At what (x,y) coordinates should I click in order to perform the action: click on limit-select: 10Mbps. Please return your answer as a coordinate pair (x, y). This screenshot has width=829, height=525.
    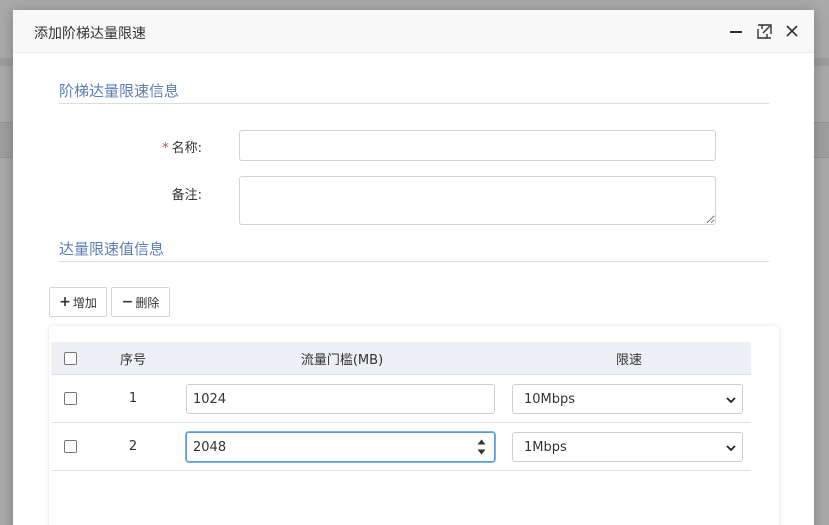
    Looking at the image, I should click on (627, 399).